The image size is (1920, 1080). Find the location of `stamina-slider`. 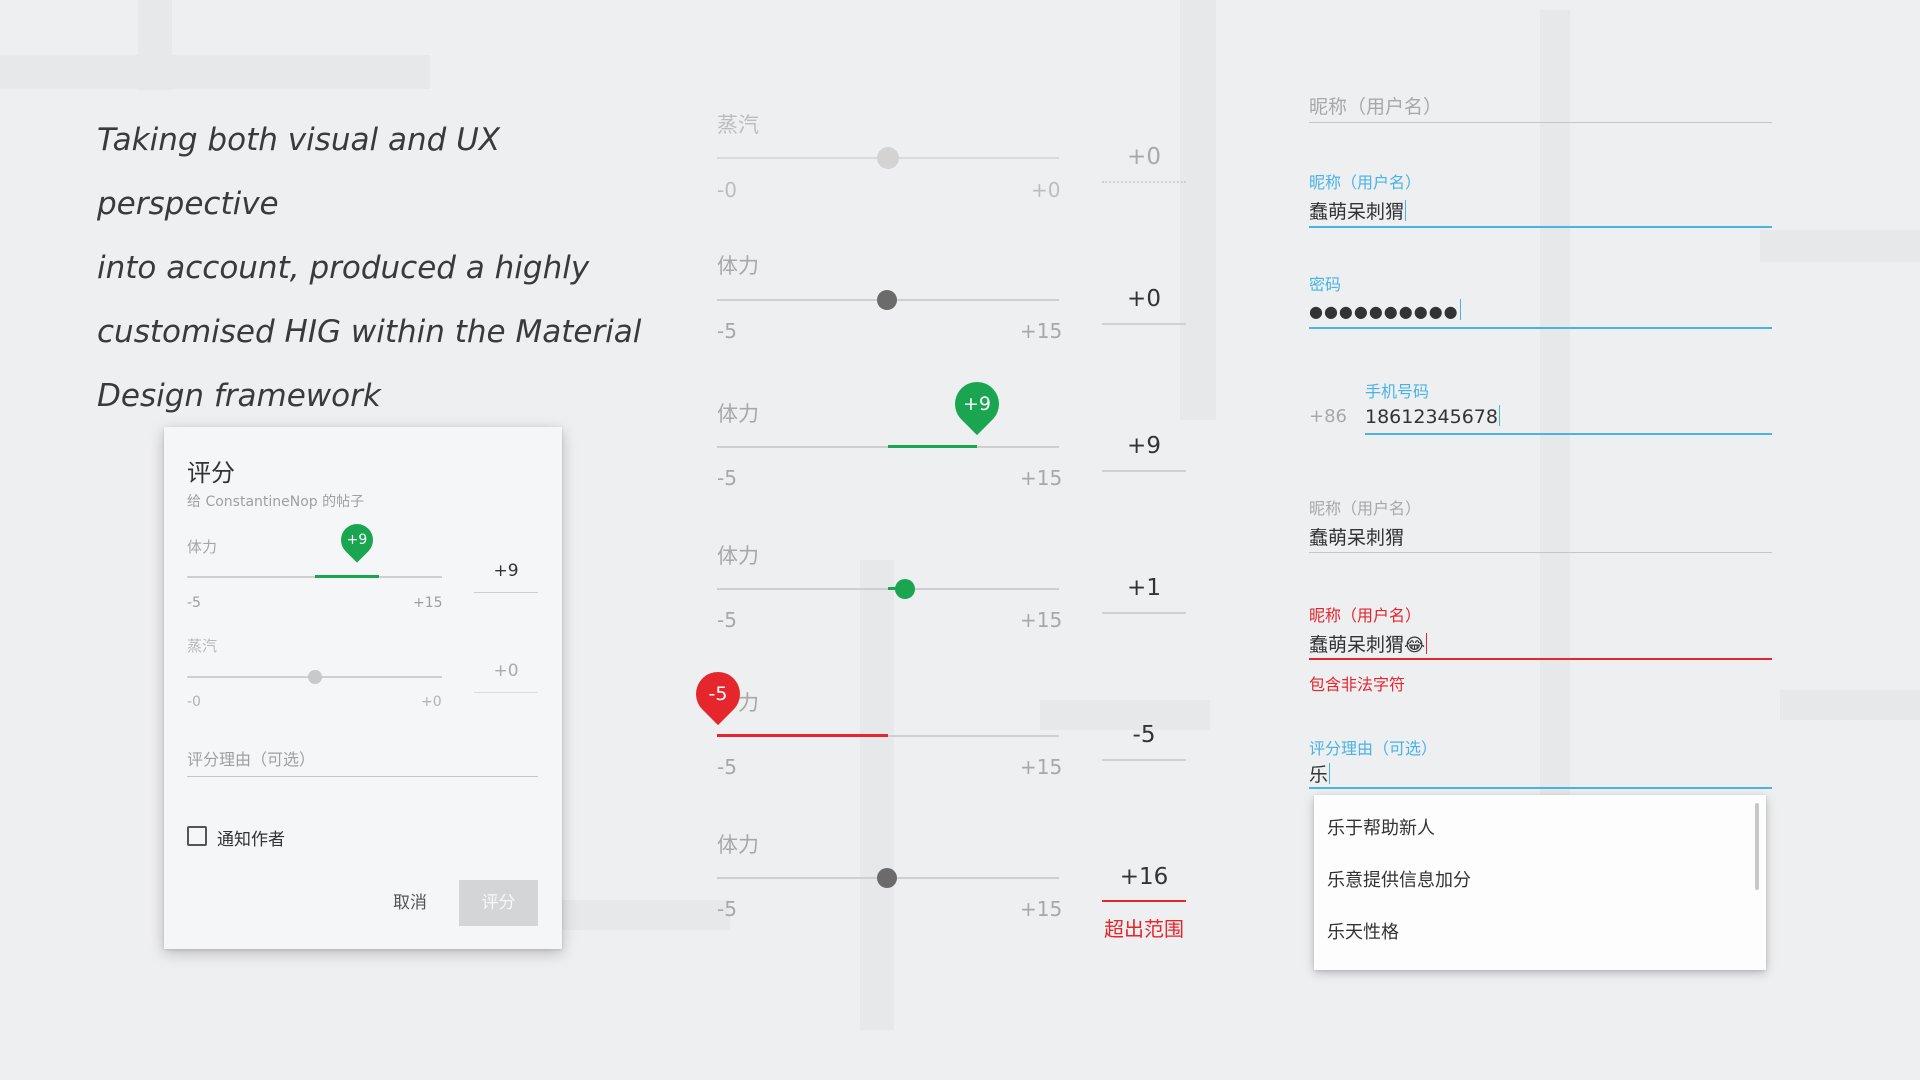

stamina-slider is located at coordinates (314, 577).